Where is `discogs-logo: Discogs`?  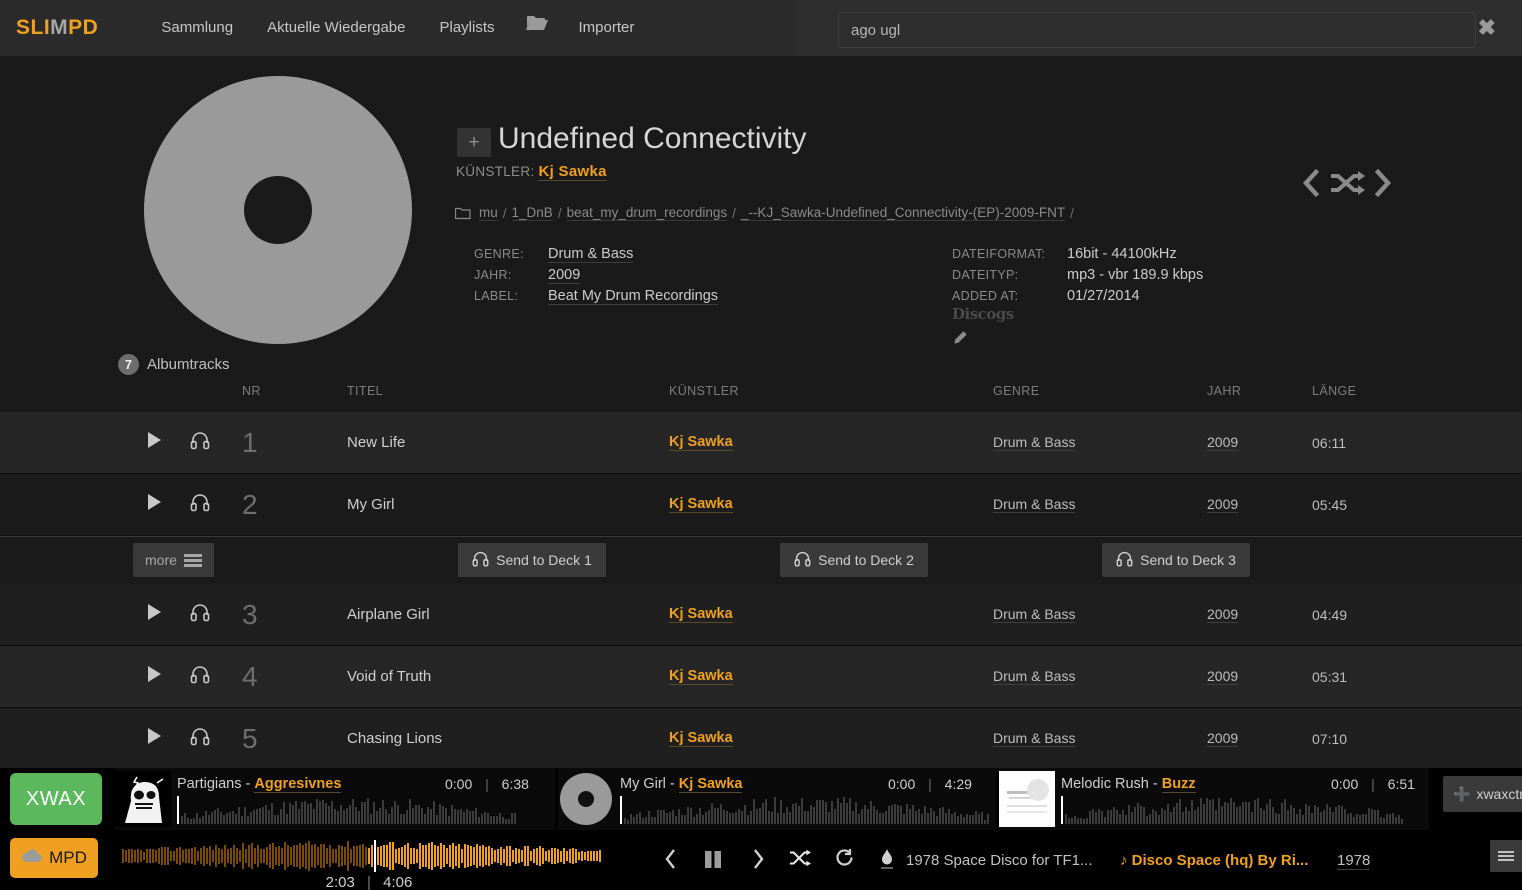
discogs-logo: Discogs is located at coordinates (983, 314).